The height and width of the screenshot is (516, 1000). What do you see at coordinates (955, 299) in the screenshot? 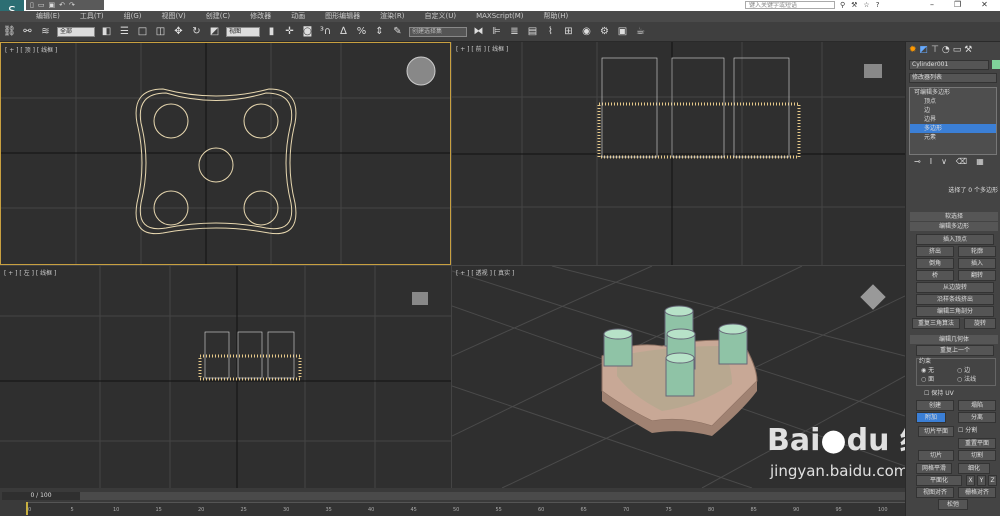
I see `extrude-along-spline-button: 沿样条线挤出` at bounding box center [955, 299].